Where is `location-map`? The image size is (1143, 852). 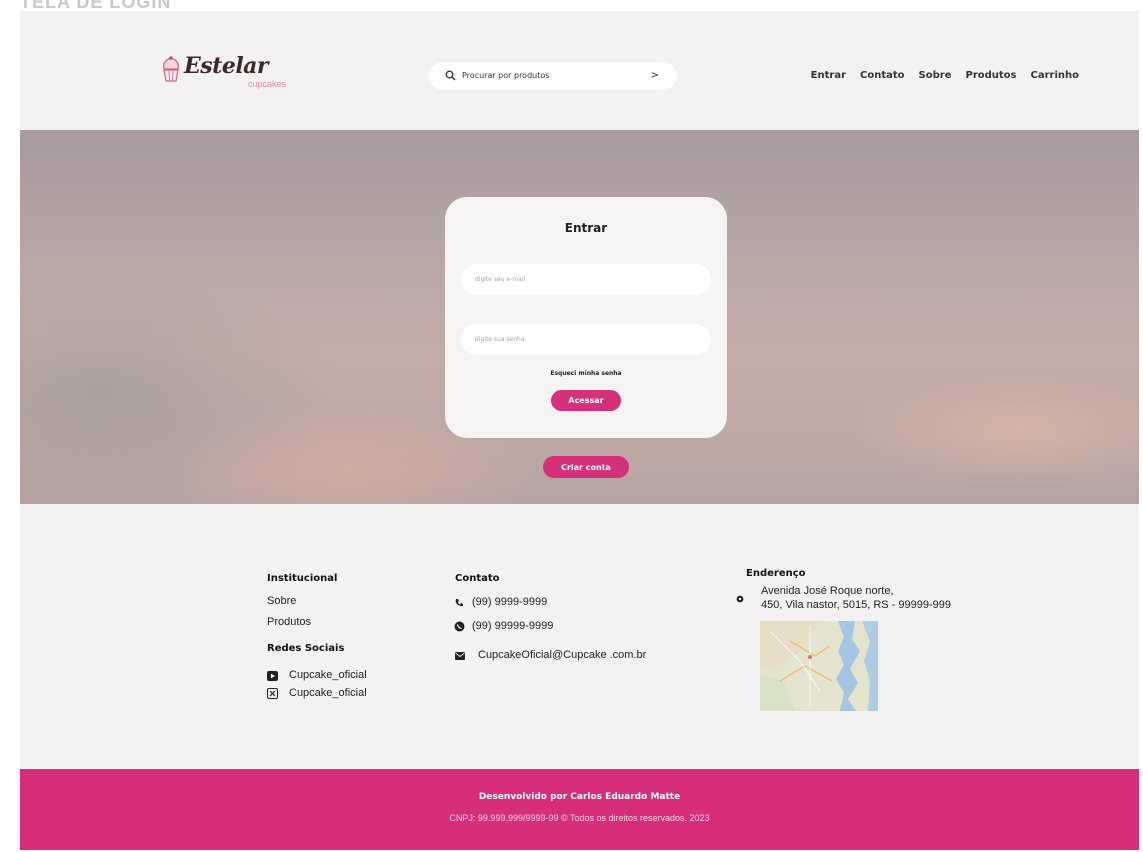
location-map is located at coordinates (819, 666).